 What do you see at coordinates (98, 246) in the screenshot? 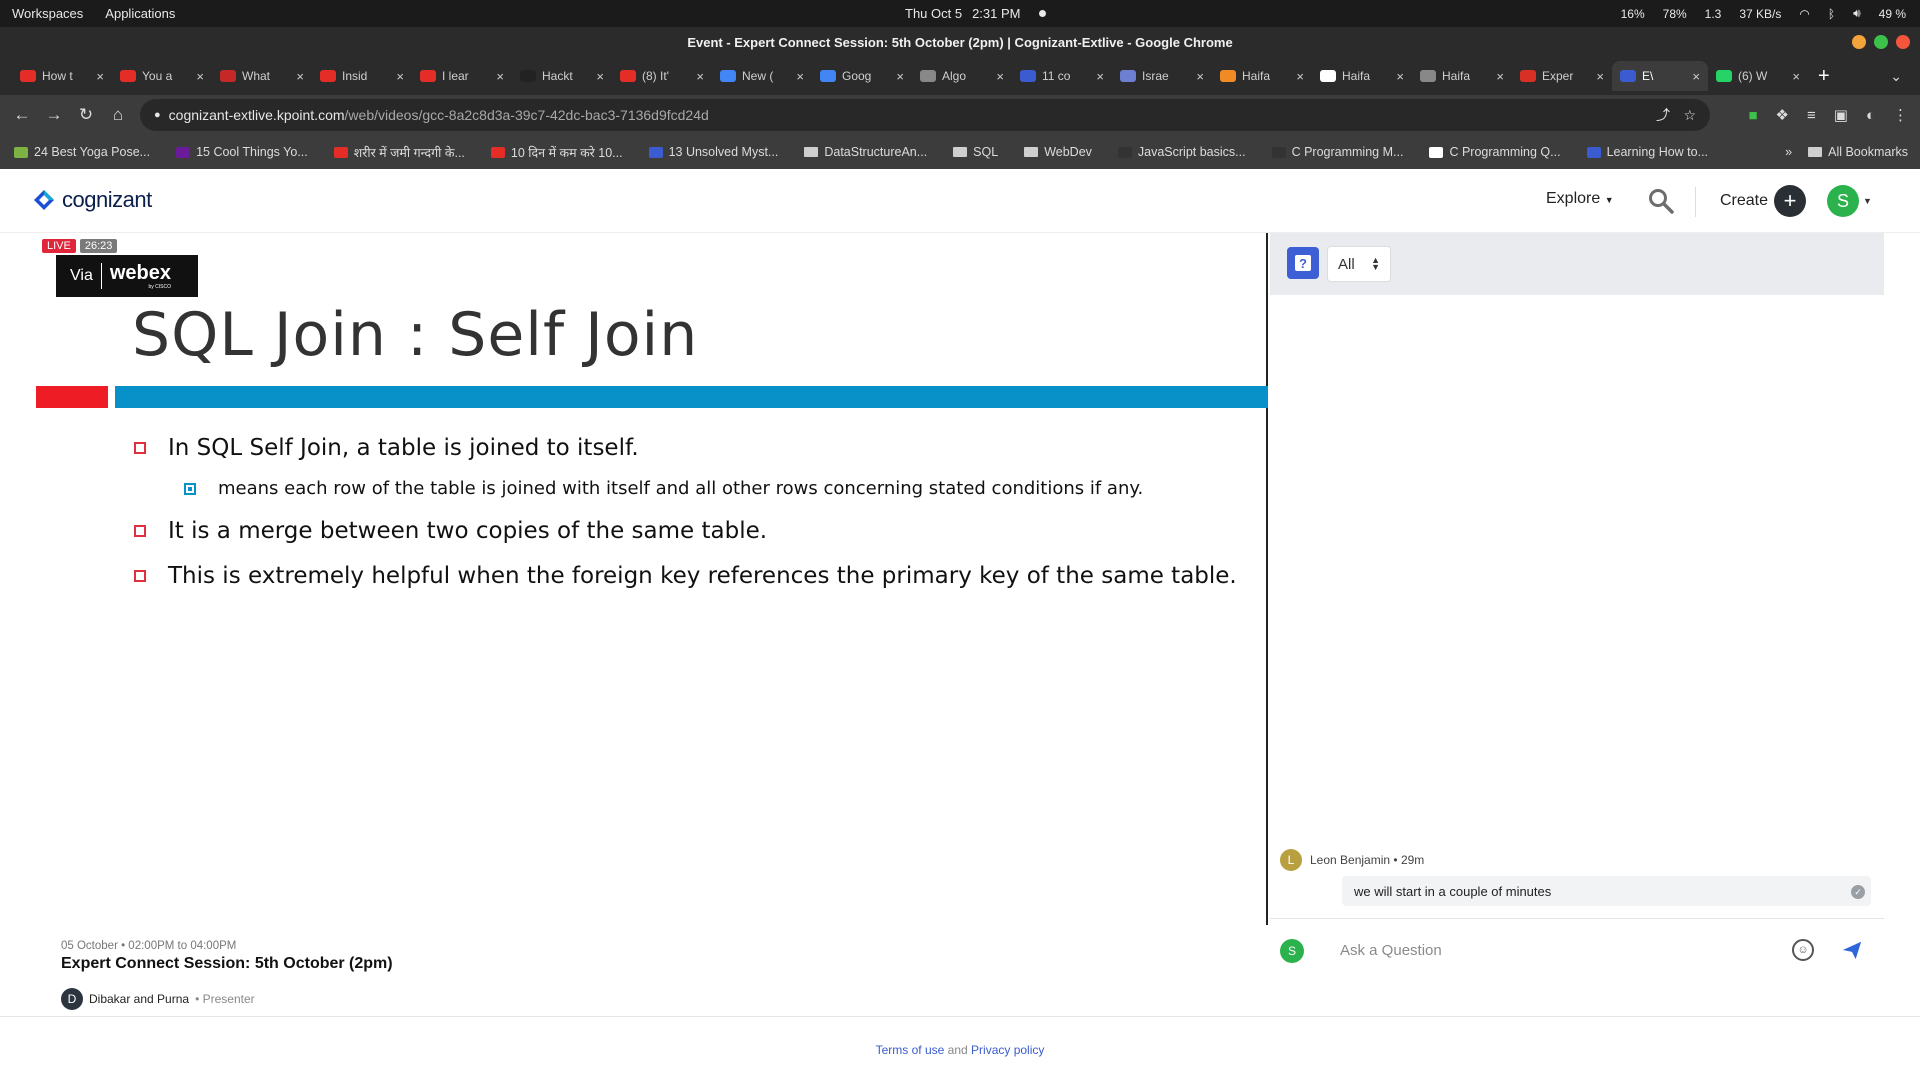
I see `elapsed-time: 26:23` at bounding box center [98, 246].